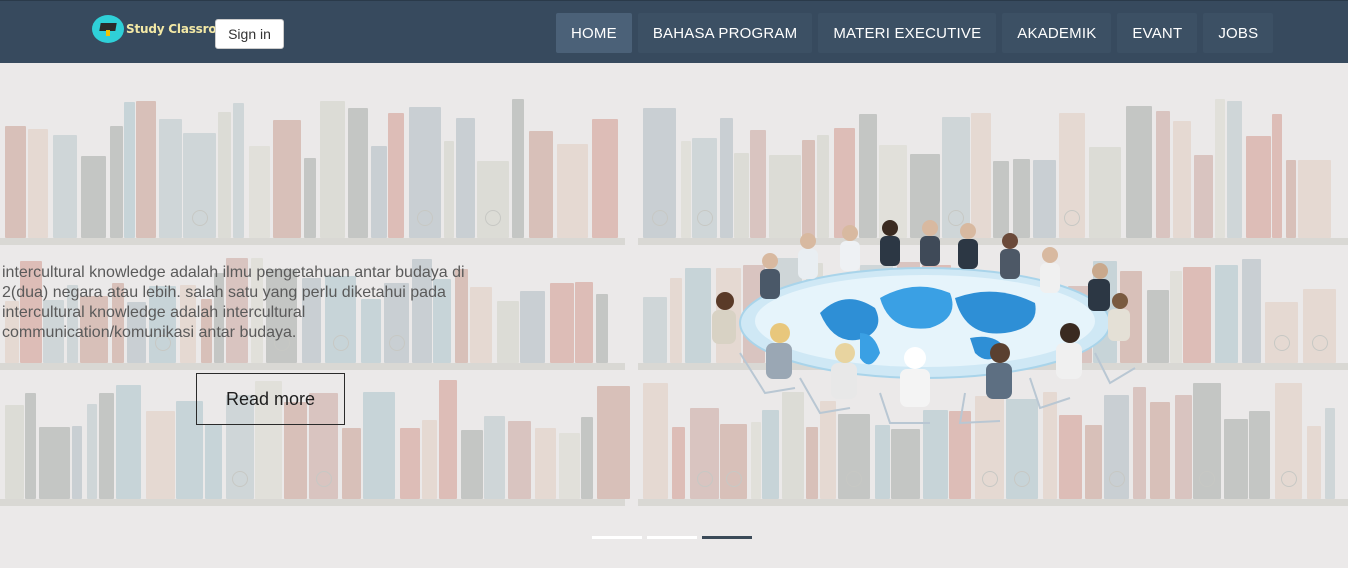  I want to click on intercultural-meeting-image, so click(924, 322).